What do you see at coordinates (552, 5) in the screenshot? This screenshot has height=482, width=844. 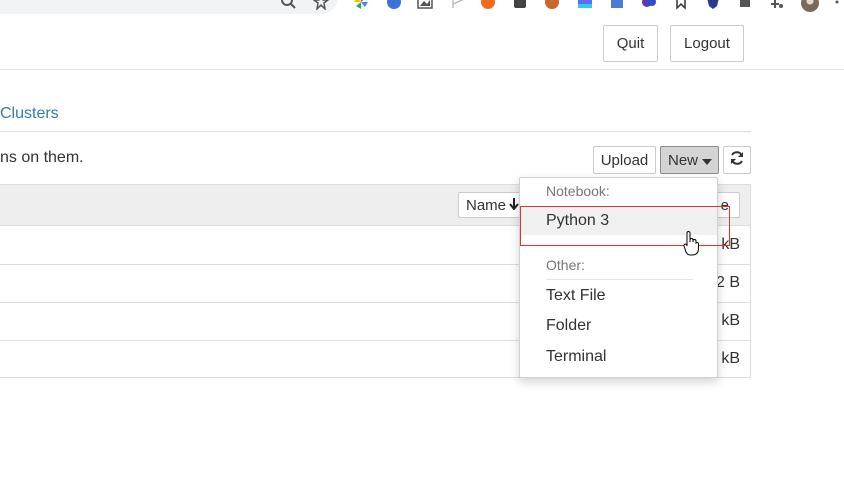 I see `extension-swirl-icon` at bounding box center [552, 5].